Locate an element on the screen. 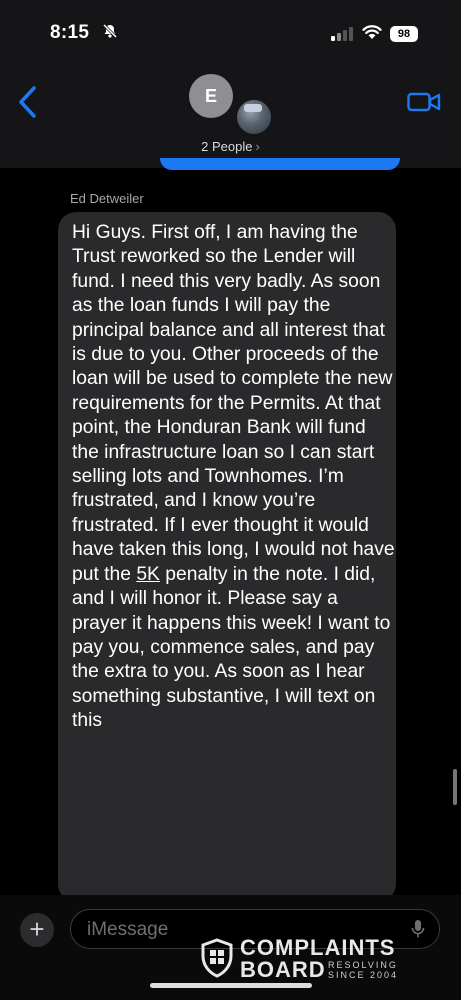 The image size is (461, 1000). signal-strength-icon is located at coordinates (342, 34).